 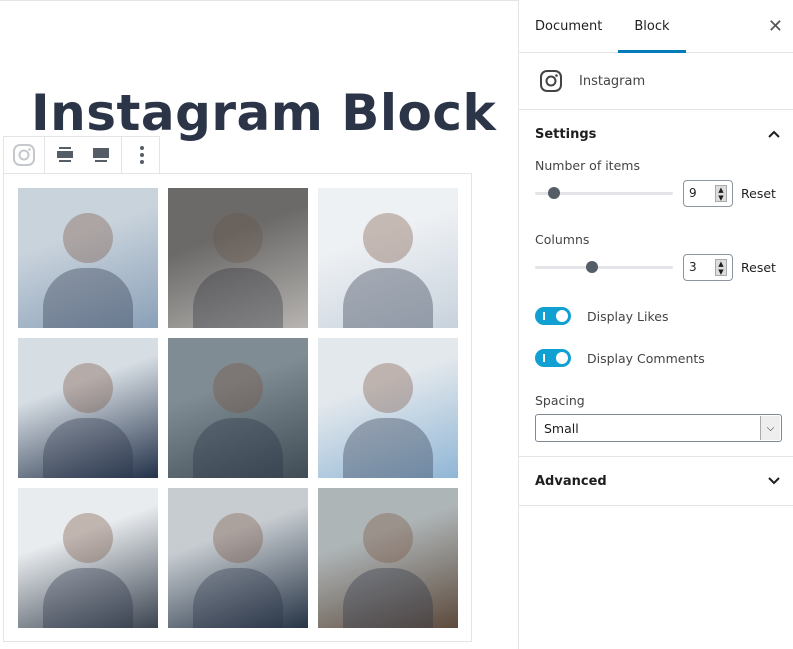 I want to click on display-likes-label: Display Likes, so click(x=628, y=316).